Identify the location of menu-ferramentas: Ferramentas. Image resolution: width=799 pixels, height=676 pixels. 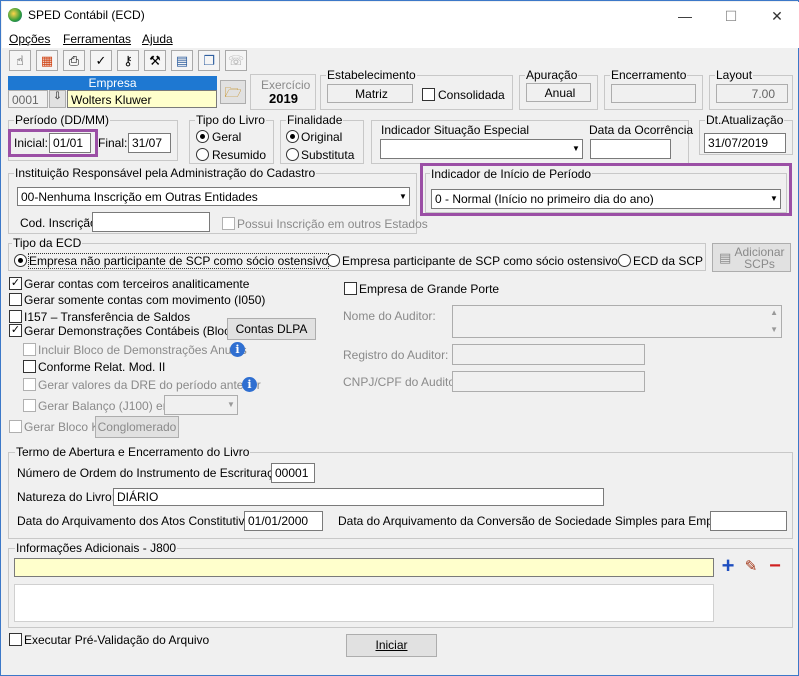
(97, 39).